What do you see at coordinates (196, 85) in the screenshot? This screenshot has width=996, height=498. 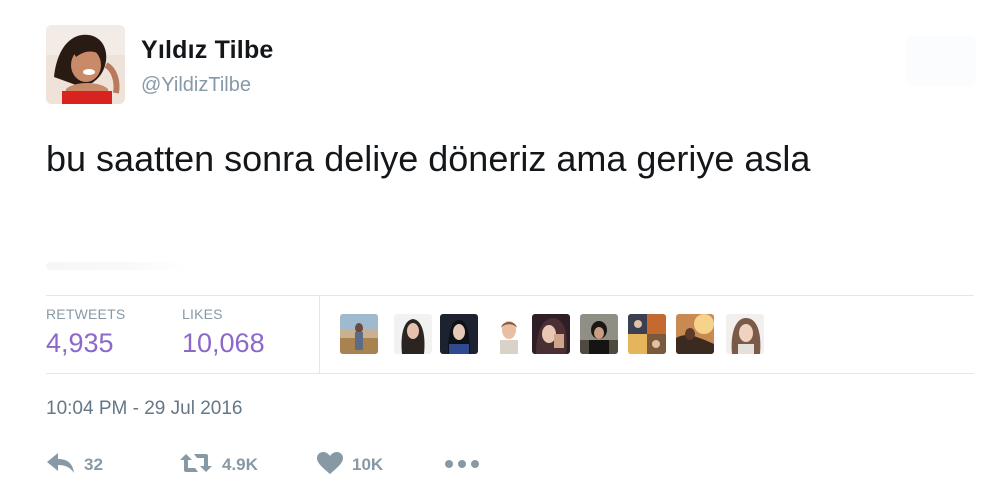 I see `user-handle: @YildizTilbe` at bounding box center [196, 85].